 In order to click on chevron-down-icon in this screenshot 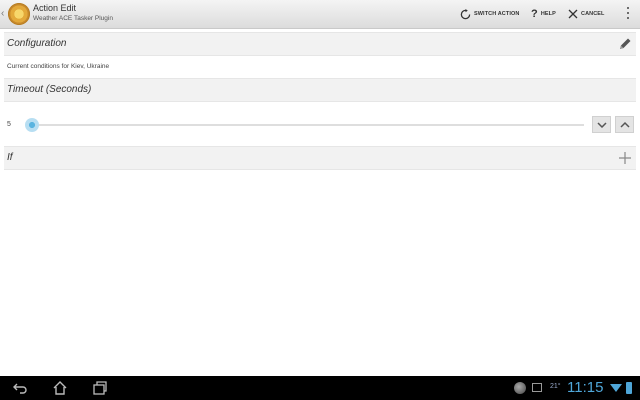, I will do `click(602, 125)`.